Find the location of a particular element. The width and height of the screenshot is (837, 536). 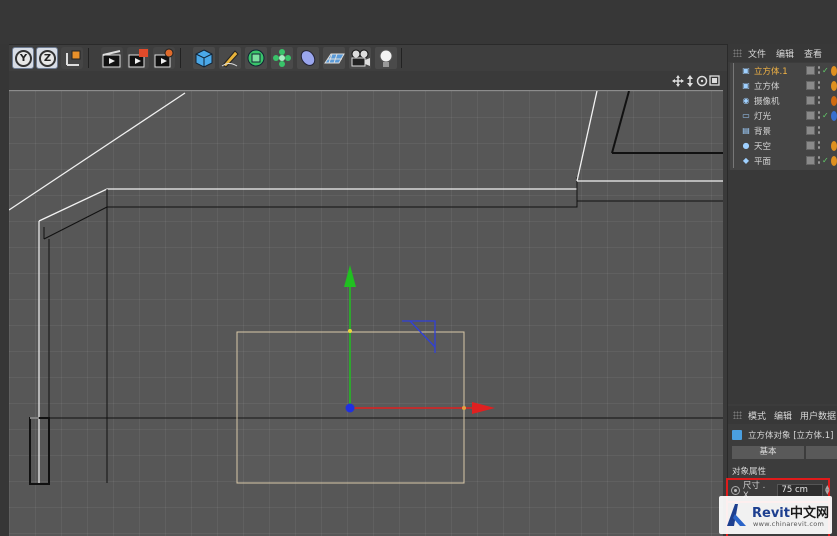

object-row: ▣ 立方体 is located at coordinates (783, 85).